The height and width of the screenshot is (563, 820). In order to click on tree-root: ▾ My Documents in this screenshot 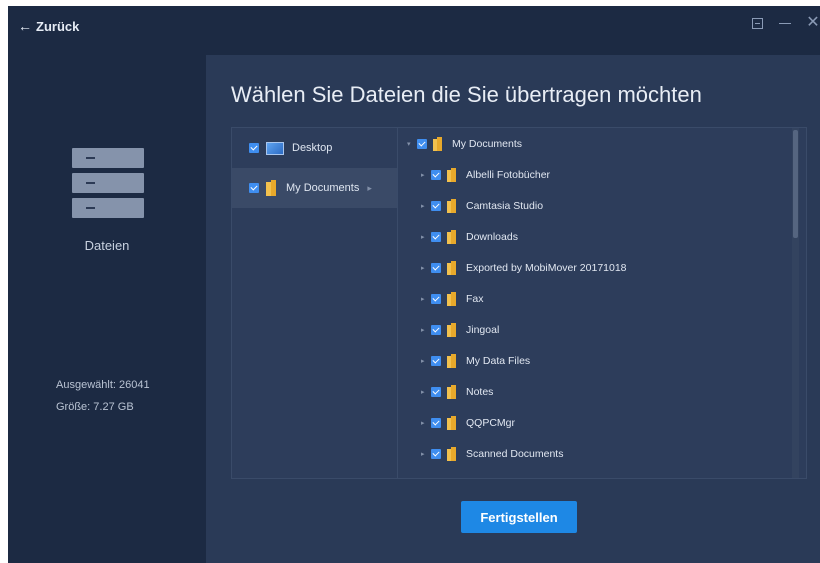, I will do `click(599, 143)`.